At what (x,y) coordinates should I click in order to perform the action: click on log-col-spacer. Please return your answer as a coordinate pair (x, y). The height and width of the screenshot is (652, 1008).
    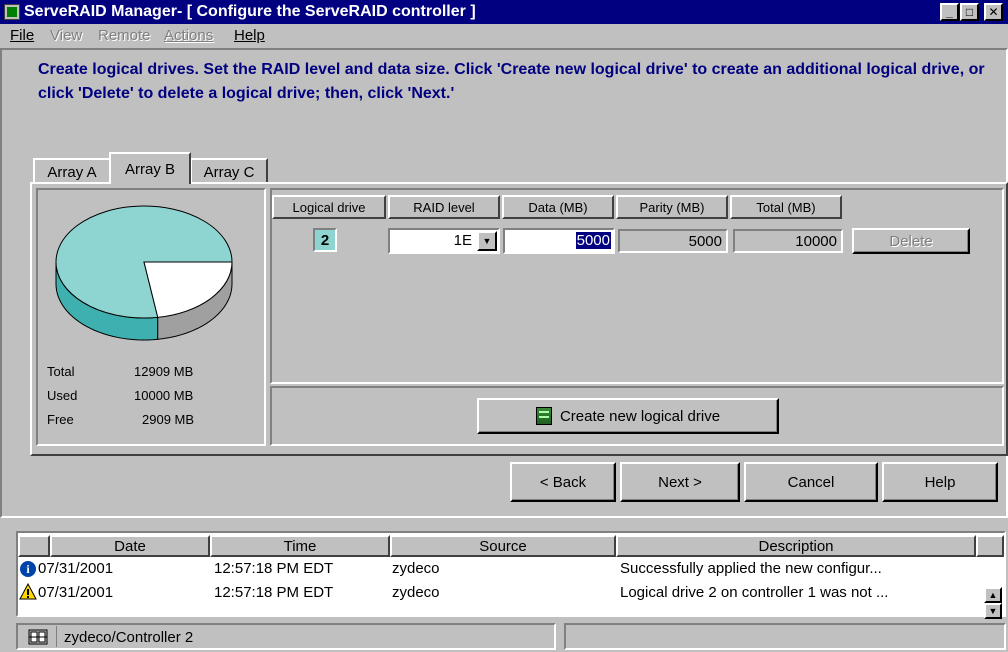
    Looking at the image, I should click on (990, 546).